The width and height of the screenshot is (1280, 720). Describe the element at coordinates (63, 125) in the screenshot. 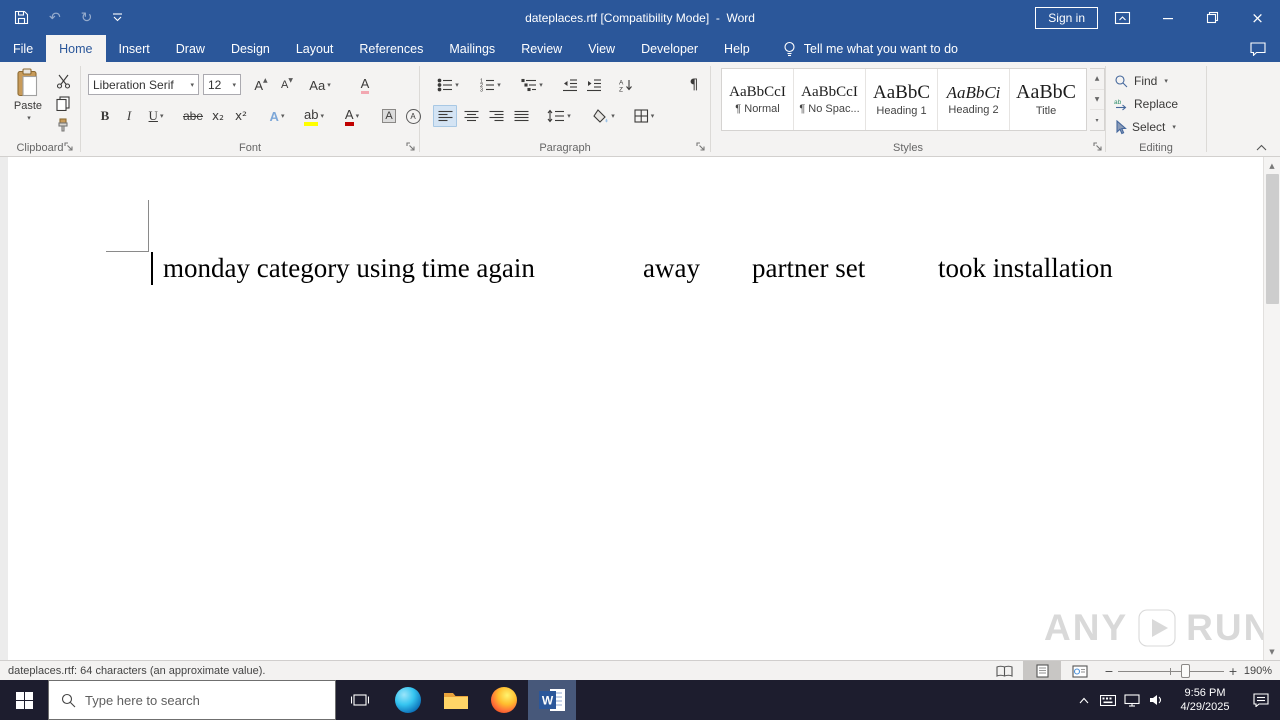

I see `format-painter-button` at that location.